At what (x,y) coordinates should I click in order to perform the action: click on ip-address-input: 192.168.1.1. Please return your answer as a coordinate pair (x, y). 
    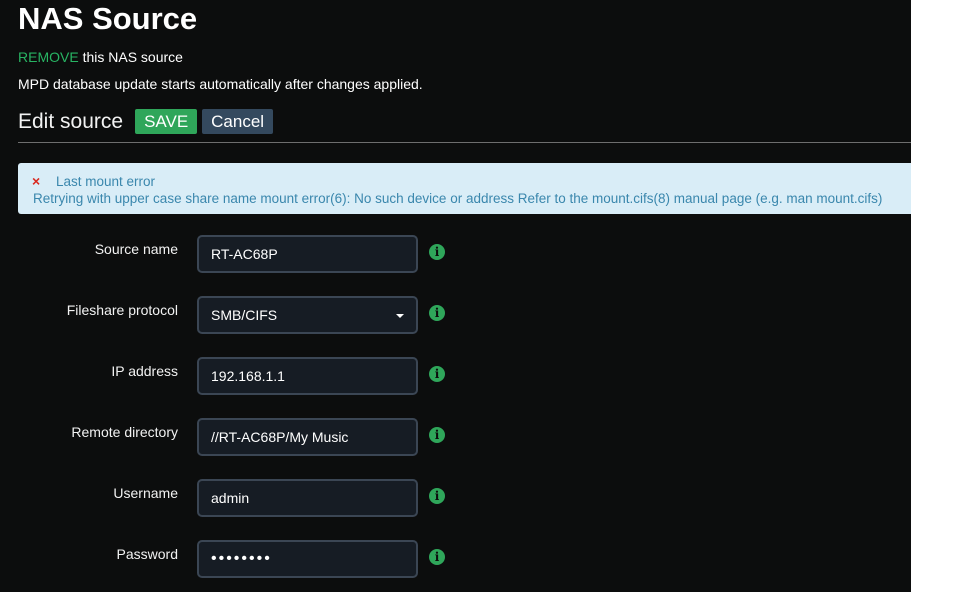
    Looking at the image, I should click on (307, 376).